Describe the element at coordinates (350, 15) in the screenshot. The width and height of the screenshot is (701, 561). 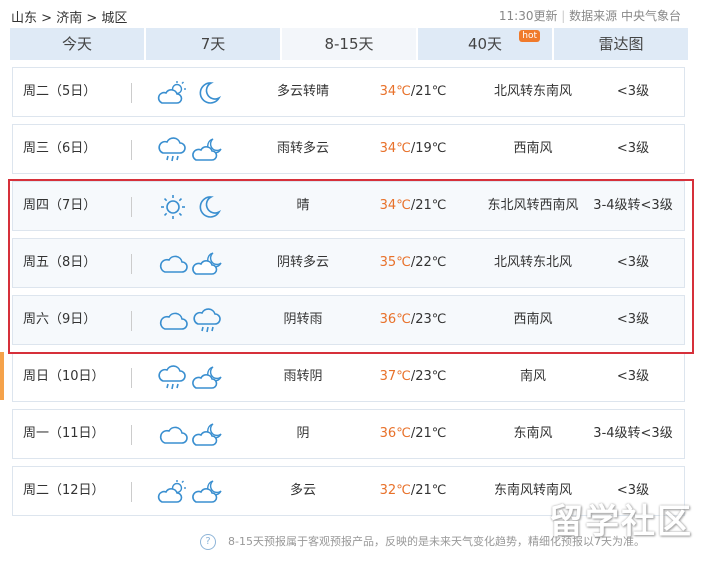
I see `top-bar: 山东 > 济南 > 城区 11:30更新 | 数据来源 中央气象台` at that location.